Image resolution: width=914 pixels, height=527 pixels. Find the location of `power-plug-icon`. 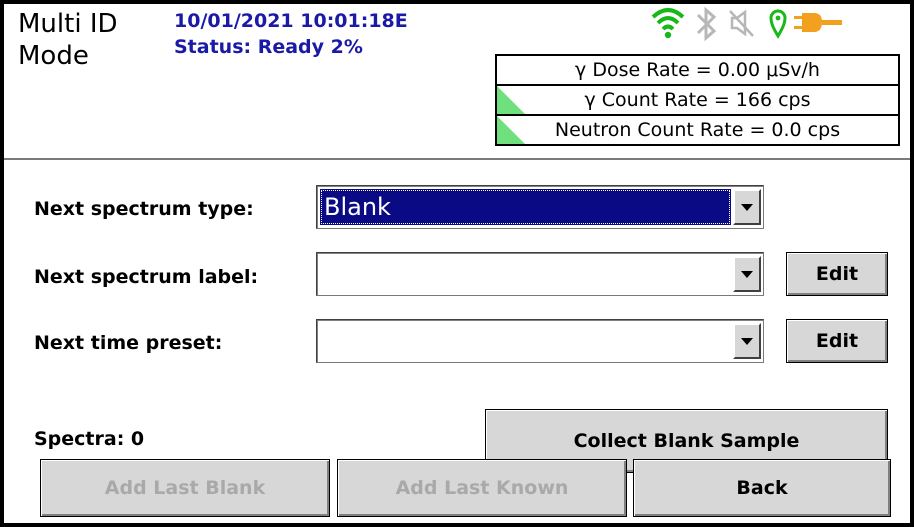

power-plug-icon is located at coordinates (818, 25).